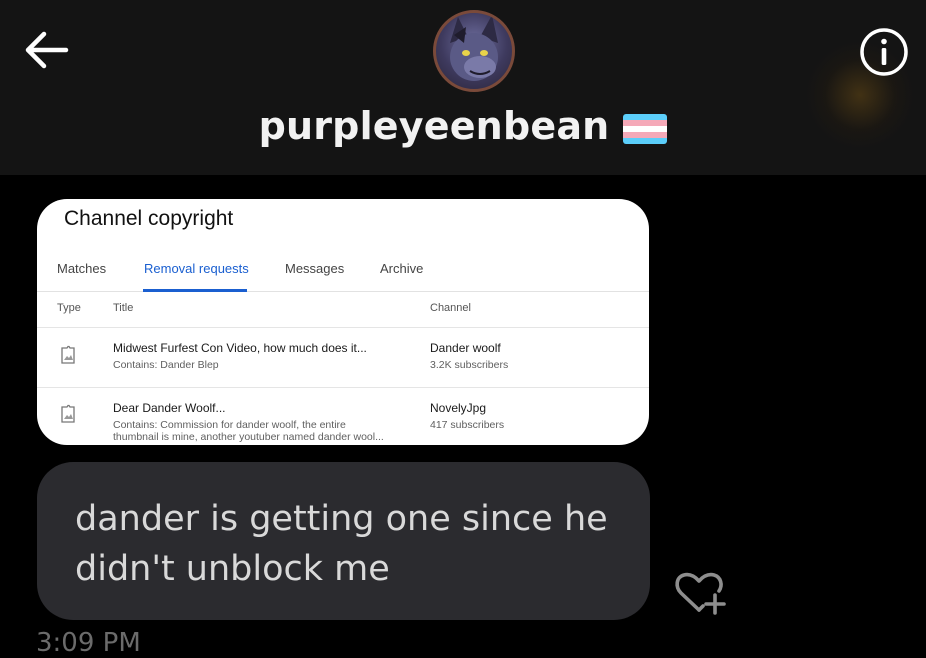  Describe the element at coordinates (465, 348) in the screenshot. I see `row-channel: Dander woolf` at that location.